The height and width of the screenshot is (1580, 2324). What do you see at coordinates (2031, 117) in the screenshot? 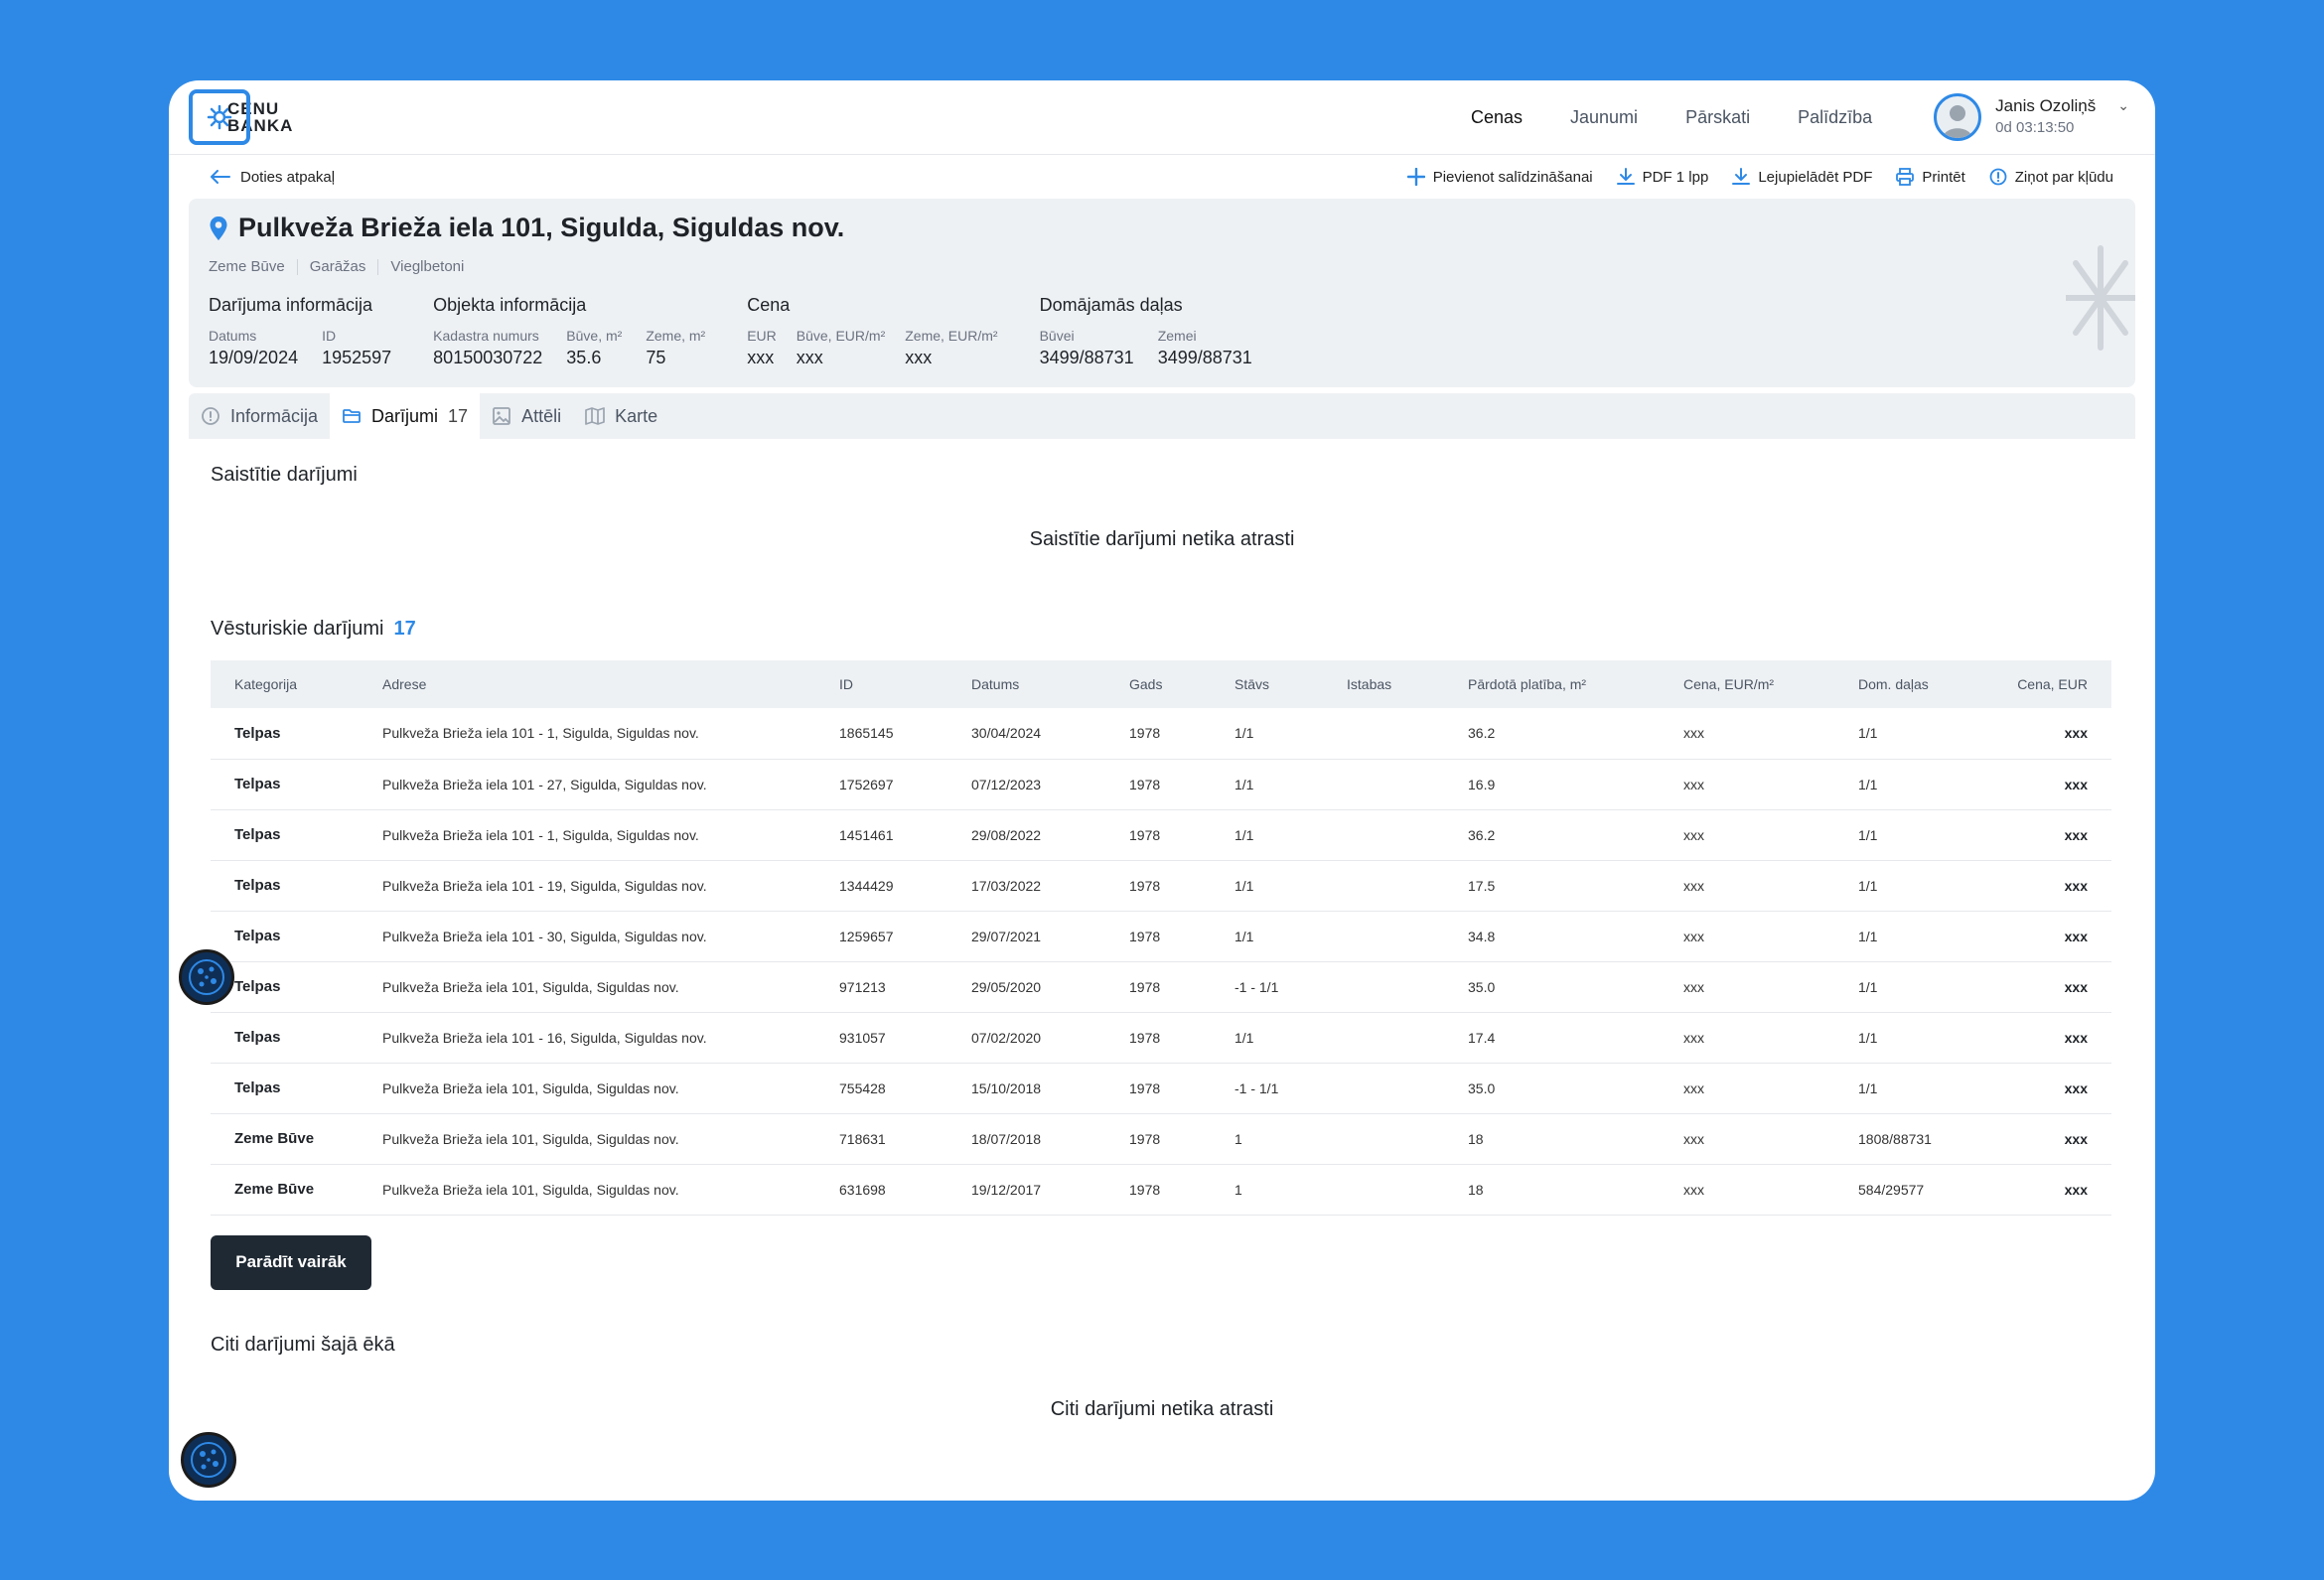
I see `user-menu: Janis Ozoliņš 0d 03:13:50 ⌄` at bounding box center [2031, 117].